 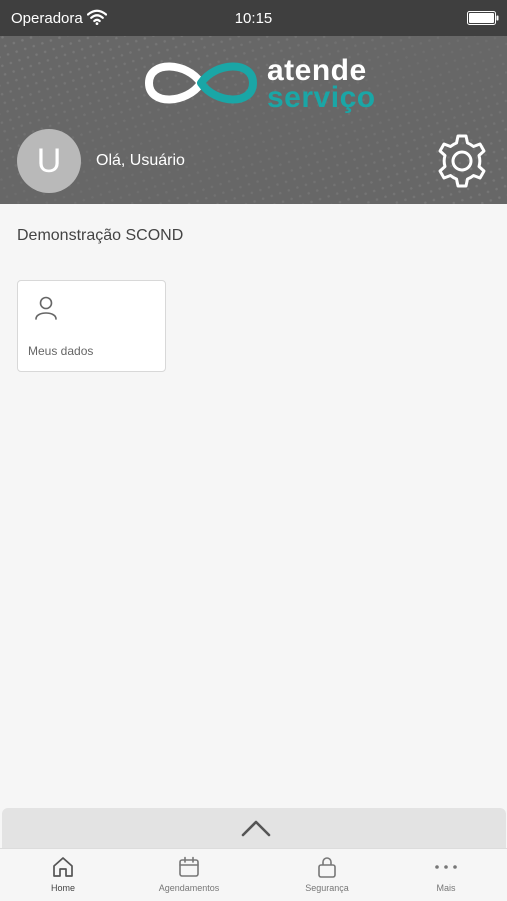 I want to click on chevron-up-icon, so click(x=256, y=828).